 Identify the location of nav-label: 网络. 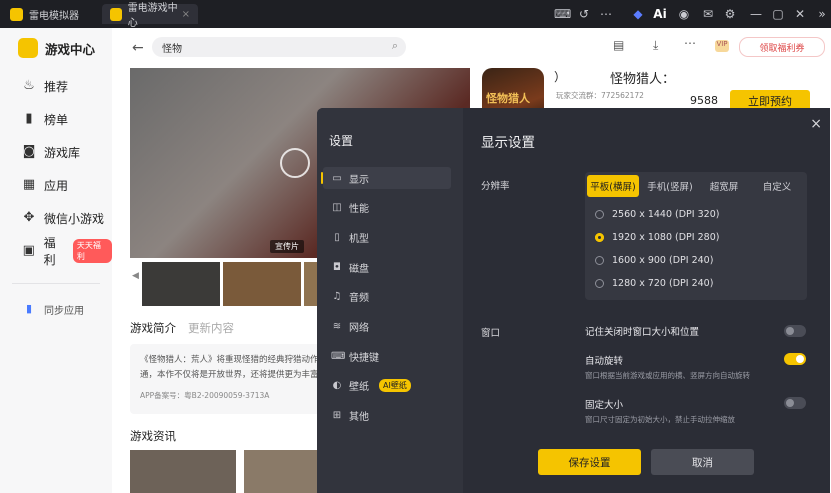
(359, 328).